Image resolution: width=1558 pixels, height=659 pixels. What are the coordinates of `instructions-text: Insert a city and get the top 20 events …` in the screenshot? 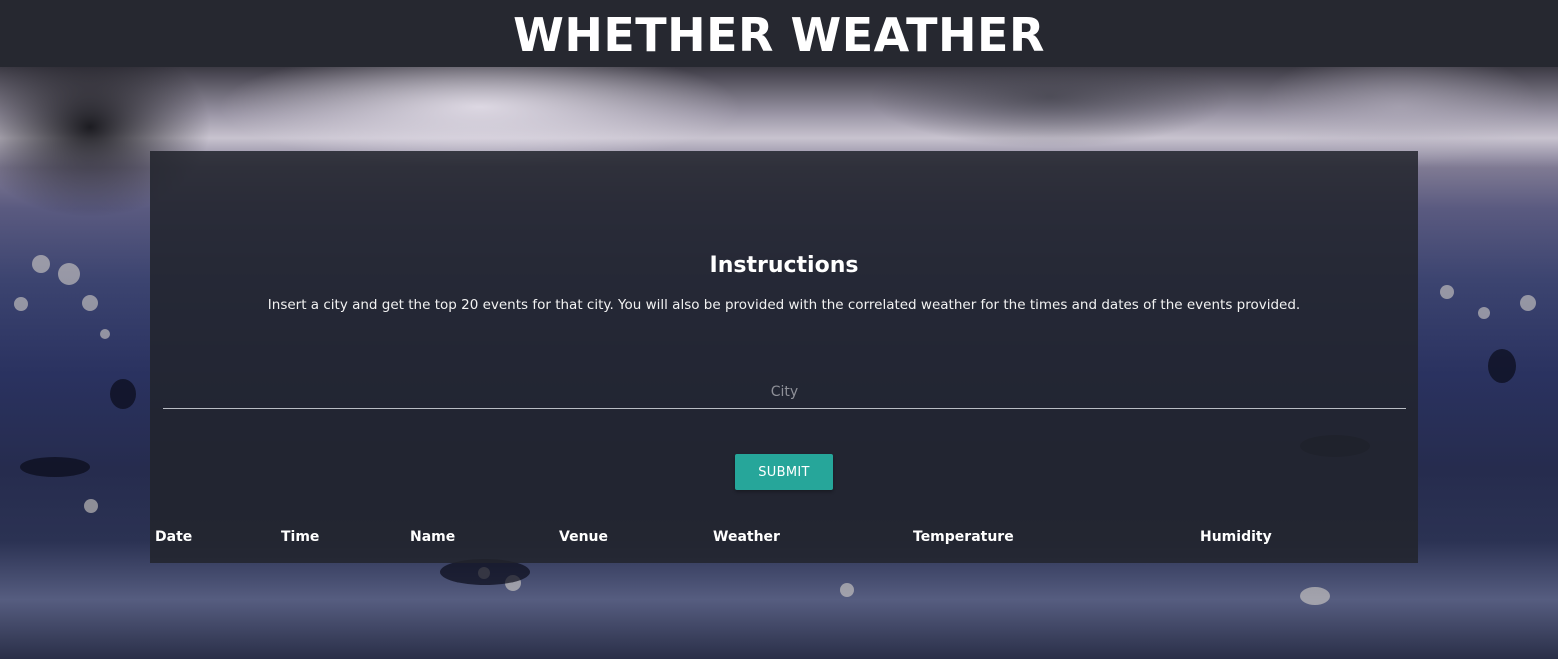 It's located at (784, 305).